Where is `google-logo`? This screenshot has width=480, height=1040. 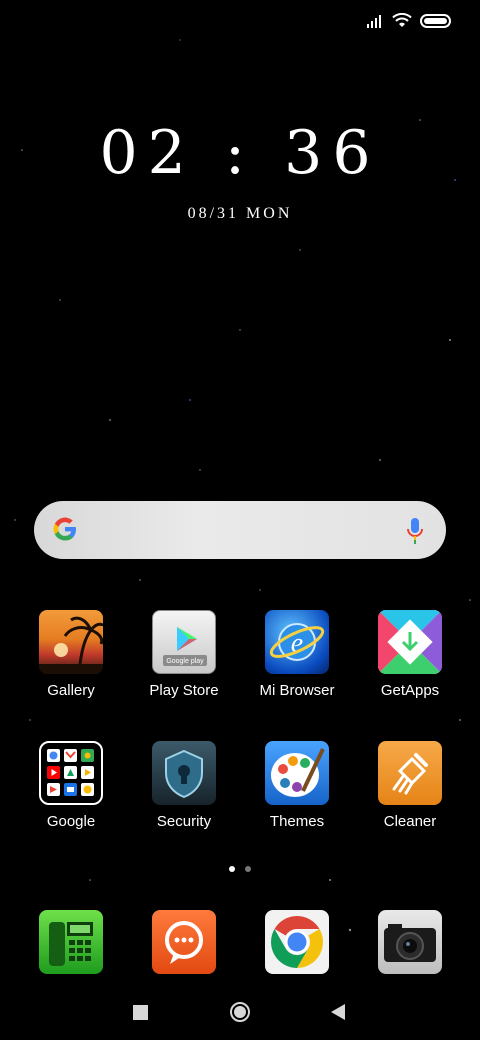
google-logo is located at coordinates (64, 529).